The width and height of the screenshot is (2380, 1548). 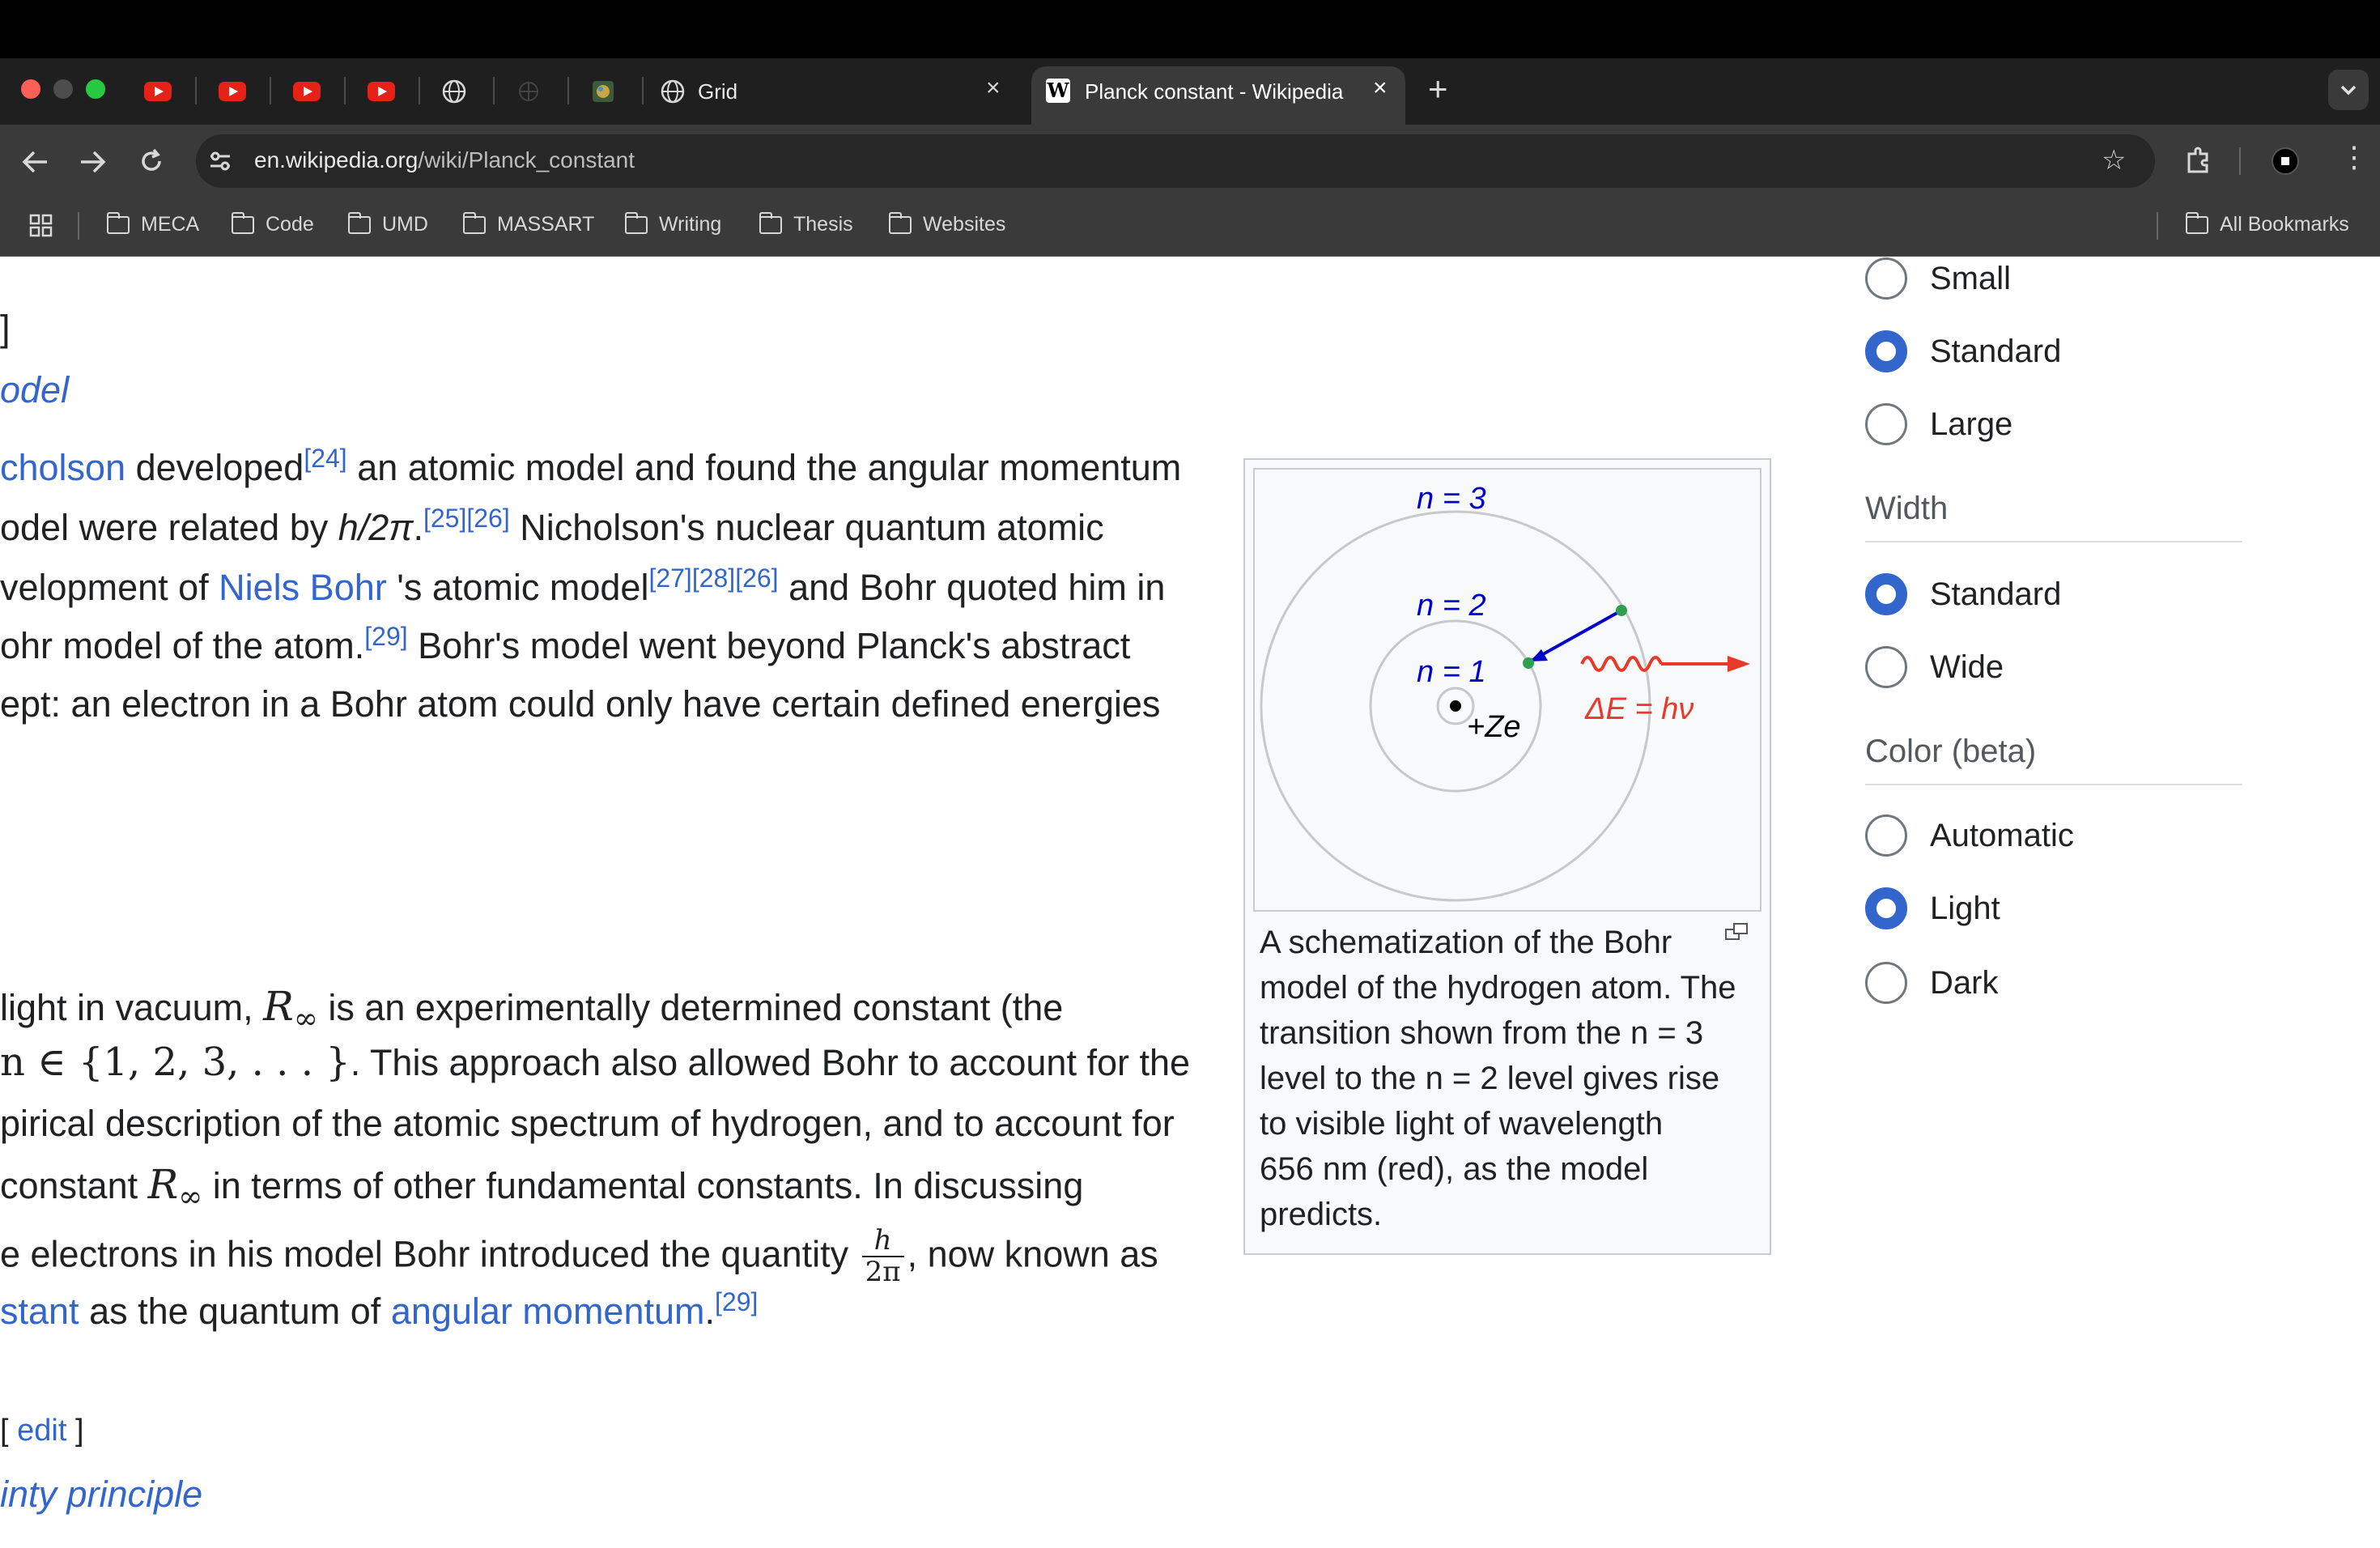 I want to click on heading-link-uncertainty-principle: inty principle, so click(x=101, y=1495).